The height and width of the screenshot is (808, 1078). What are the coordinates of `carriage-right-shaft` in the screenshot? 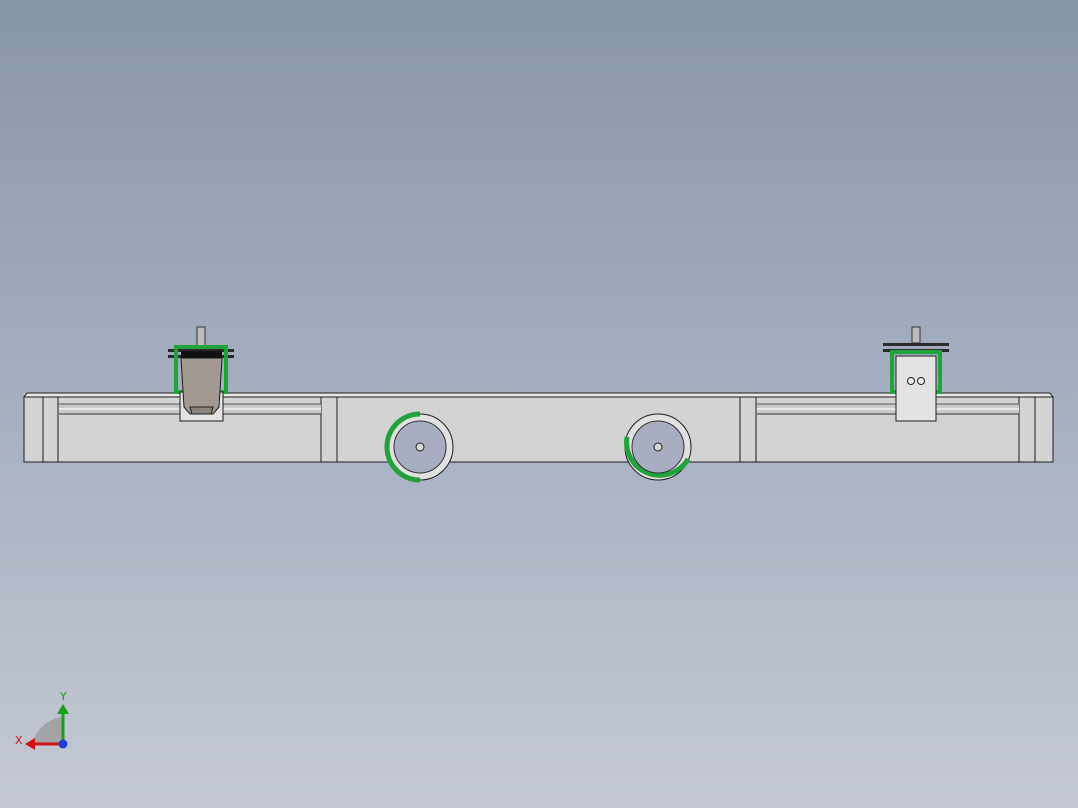 It's located at (916, 335).